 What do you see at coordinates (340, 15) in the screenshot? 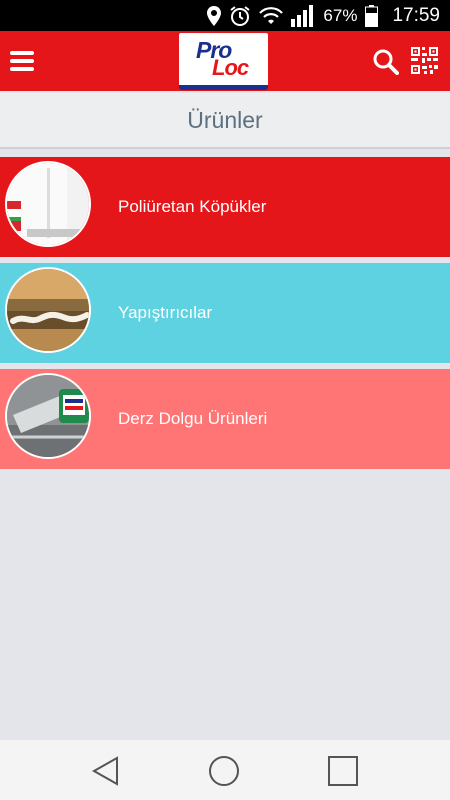
I see `battery-percent: 67%` at bounding box center [340, 15].